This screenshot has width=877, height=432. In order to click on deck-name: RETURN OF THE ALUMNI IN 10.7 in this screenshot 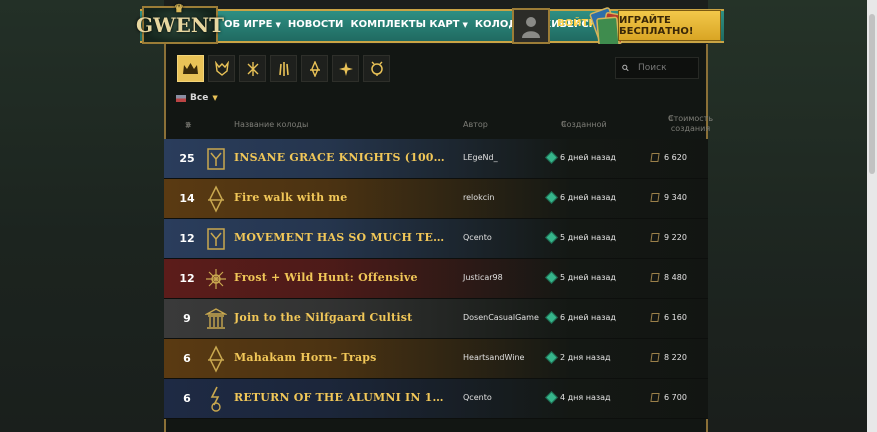, I will do `click(341, 397)`.